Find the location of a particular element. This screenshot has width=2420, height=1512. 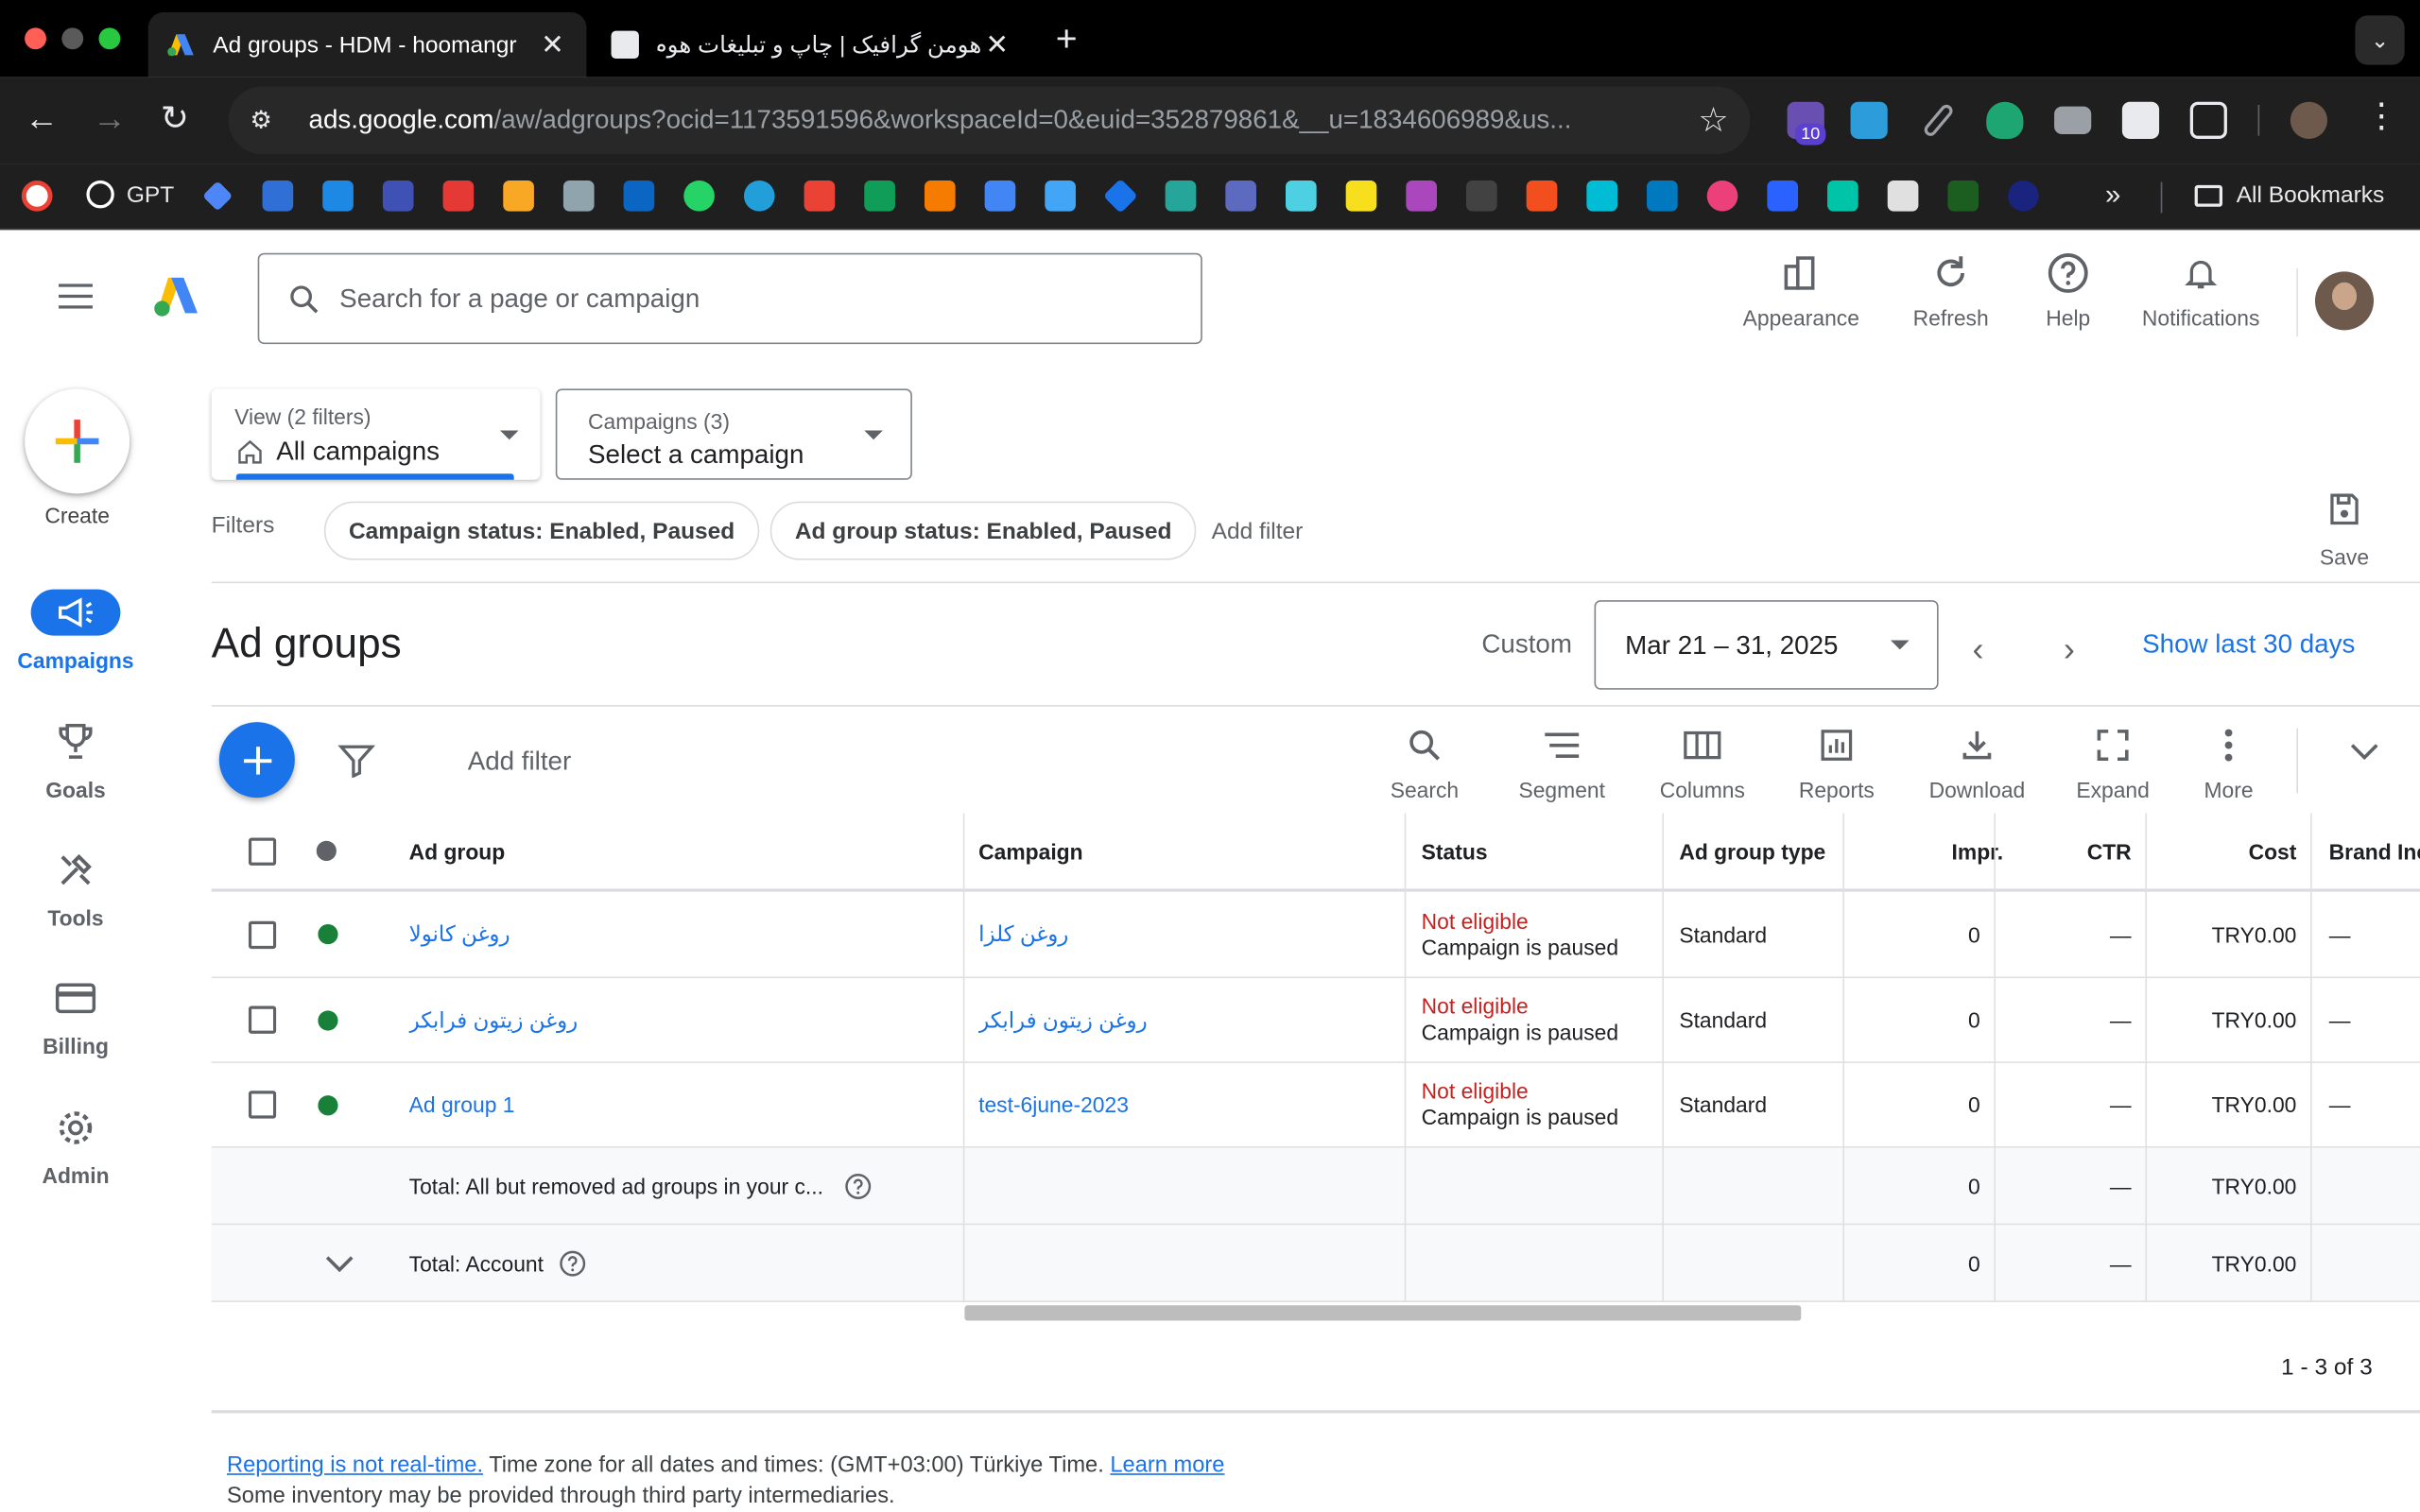

collapse-chevron-down-icon is located at coordinates (2364, 755).